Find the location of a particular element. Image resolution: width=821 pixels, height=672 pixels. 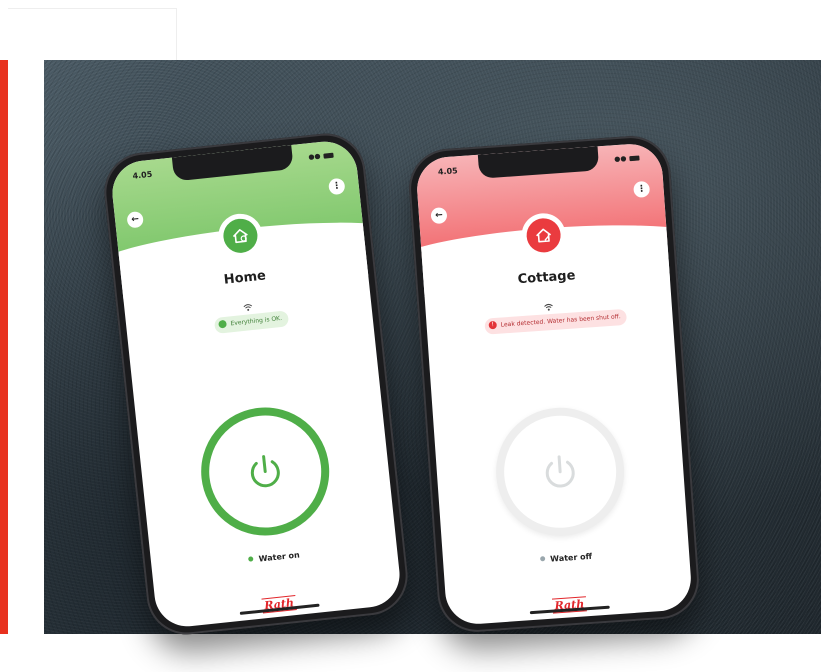

water-status: Water on is located at coordinates (274, 557).